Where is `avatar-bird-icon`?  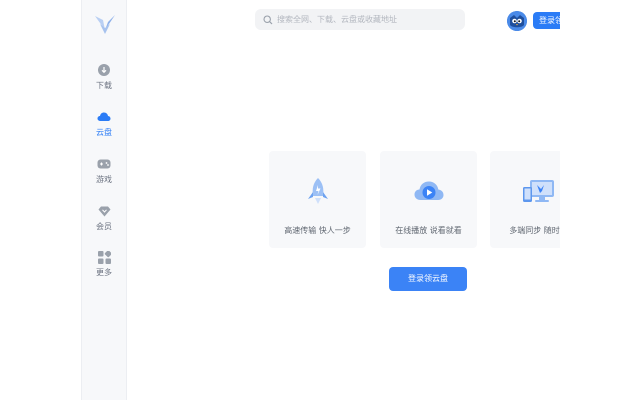
avatar-bird-icon is located at coordinates (517, 21).